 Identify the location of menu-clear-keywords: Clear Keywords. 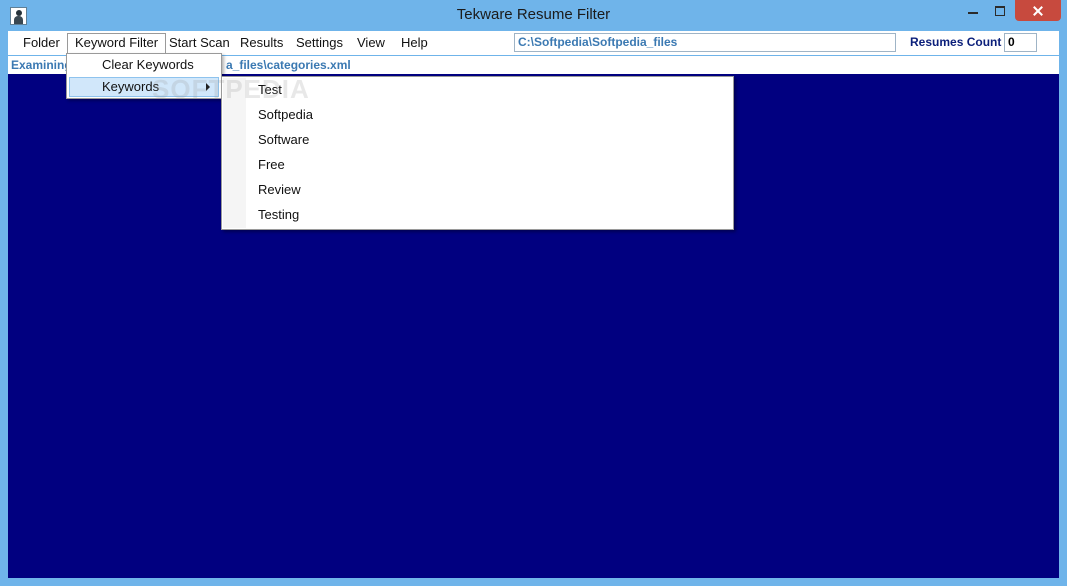
(144, 65).